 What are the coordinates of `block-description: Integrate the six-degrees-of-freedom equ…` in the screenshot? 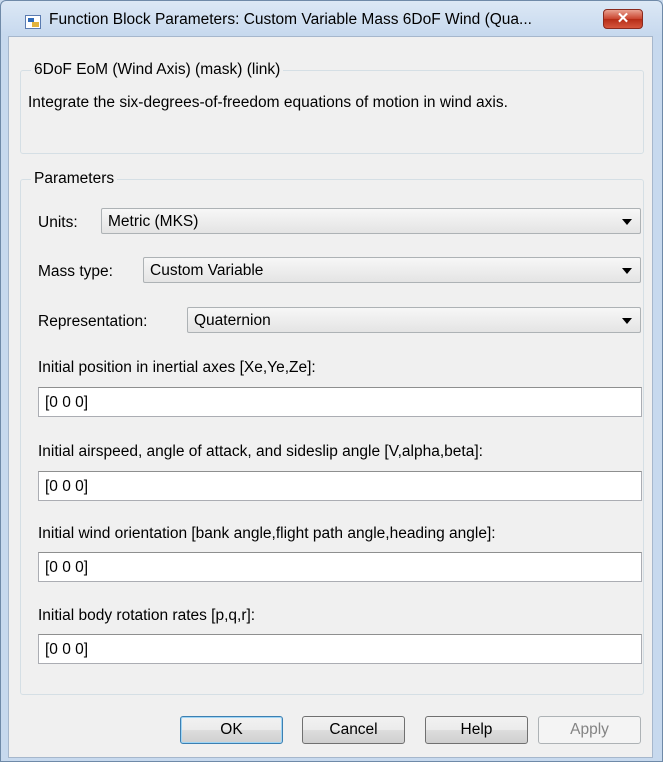 It's located at (268, 102).